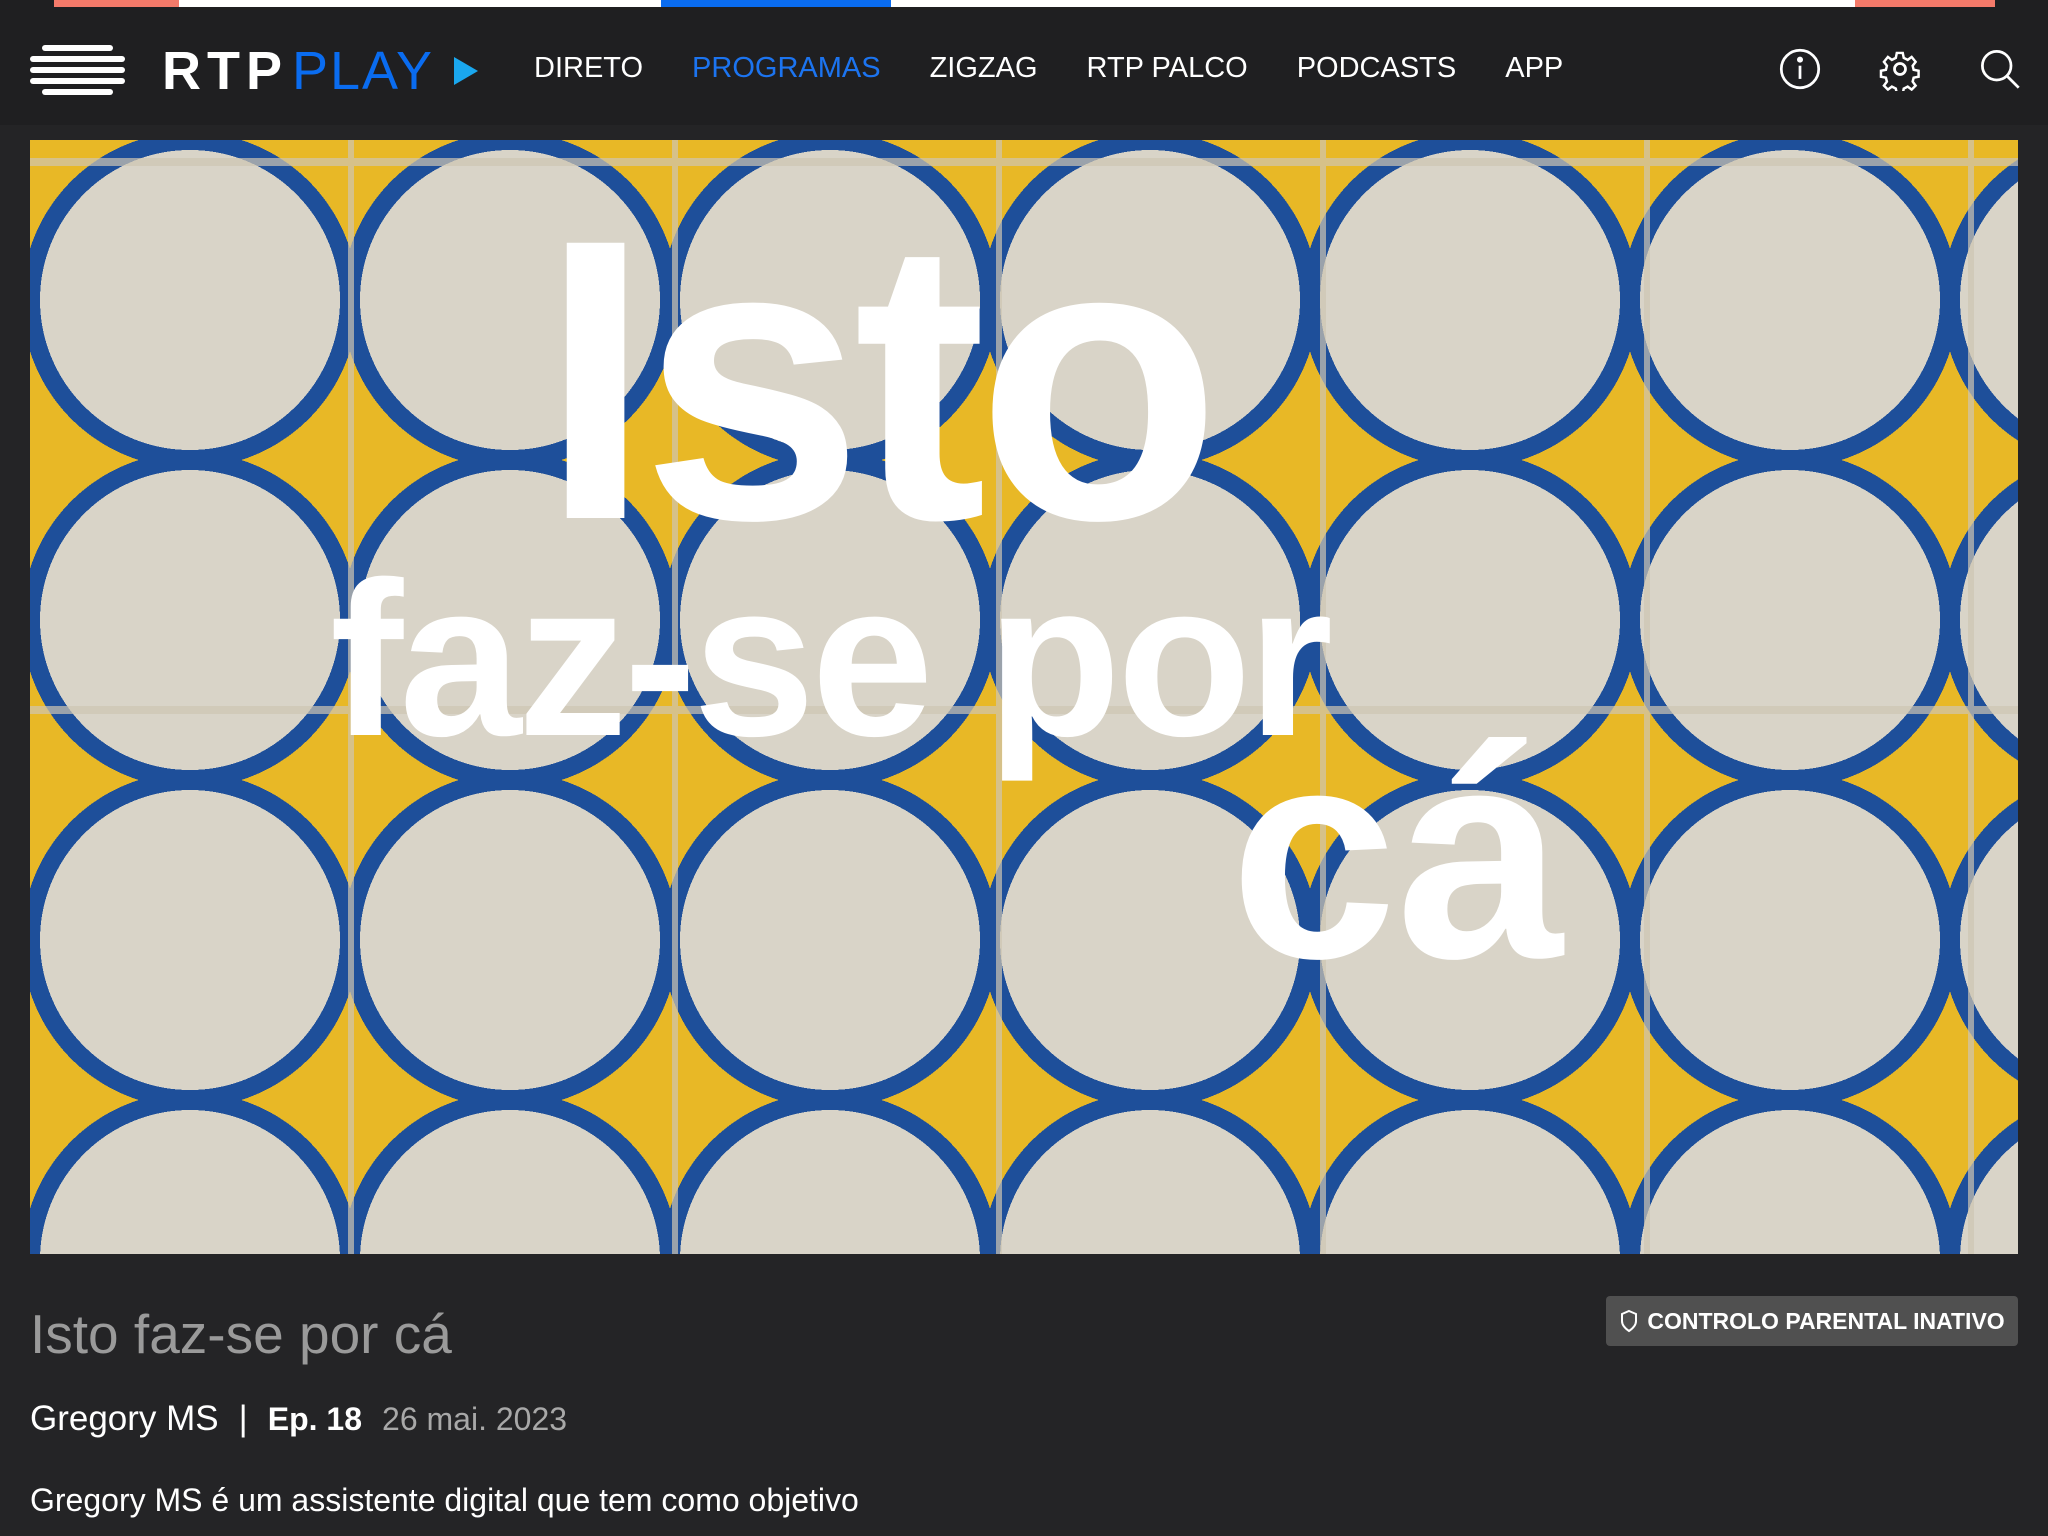 This screenshot has height=1536, width=2048. I want to click on nav-app: APP, so click(1534, 68).